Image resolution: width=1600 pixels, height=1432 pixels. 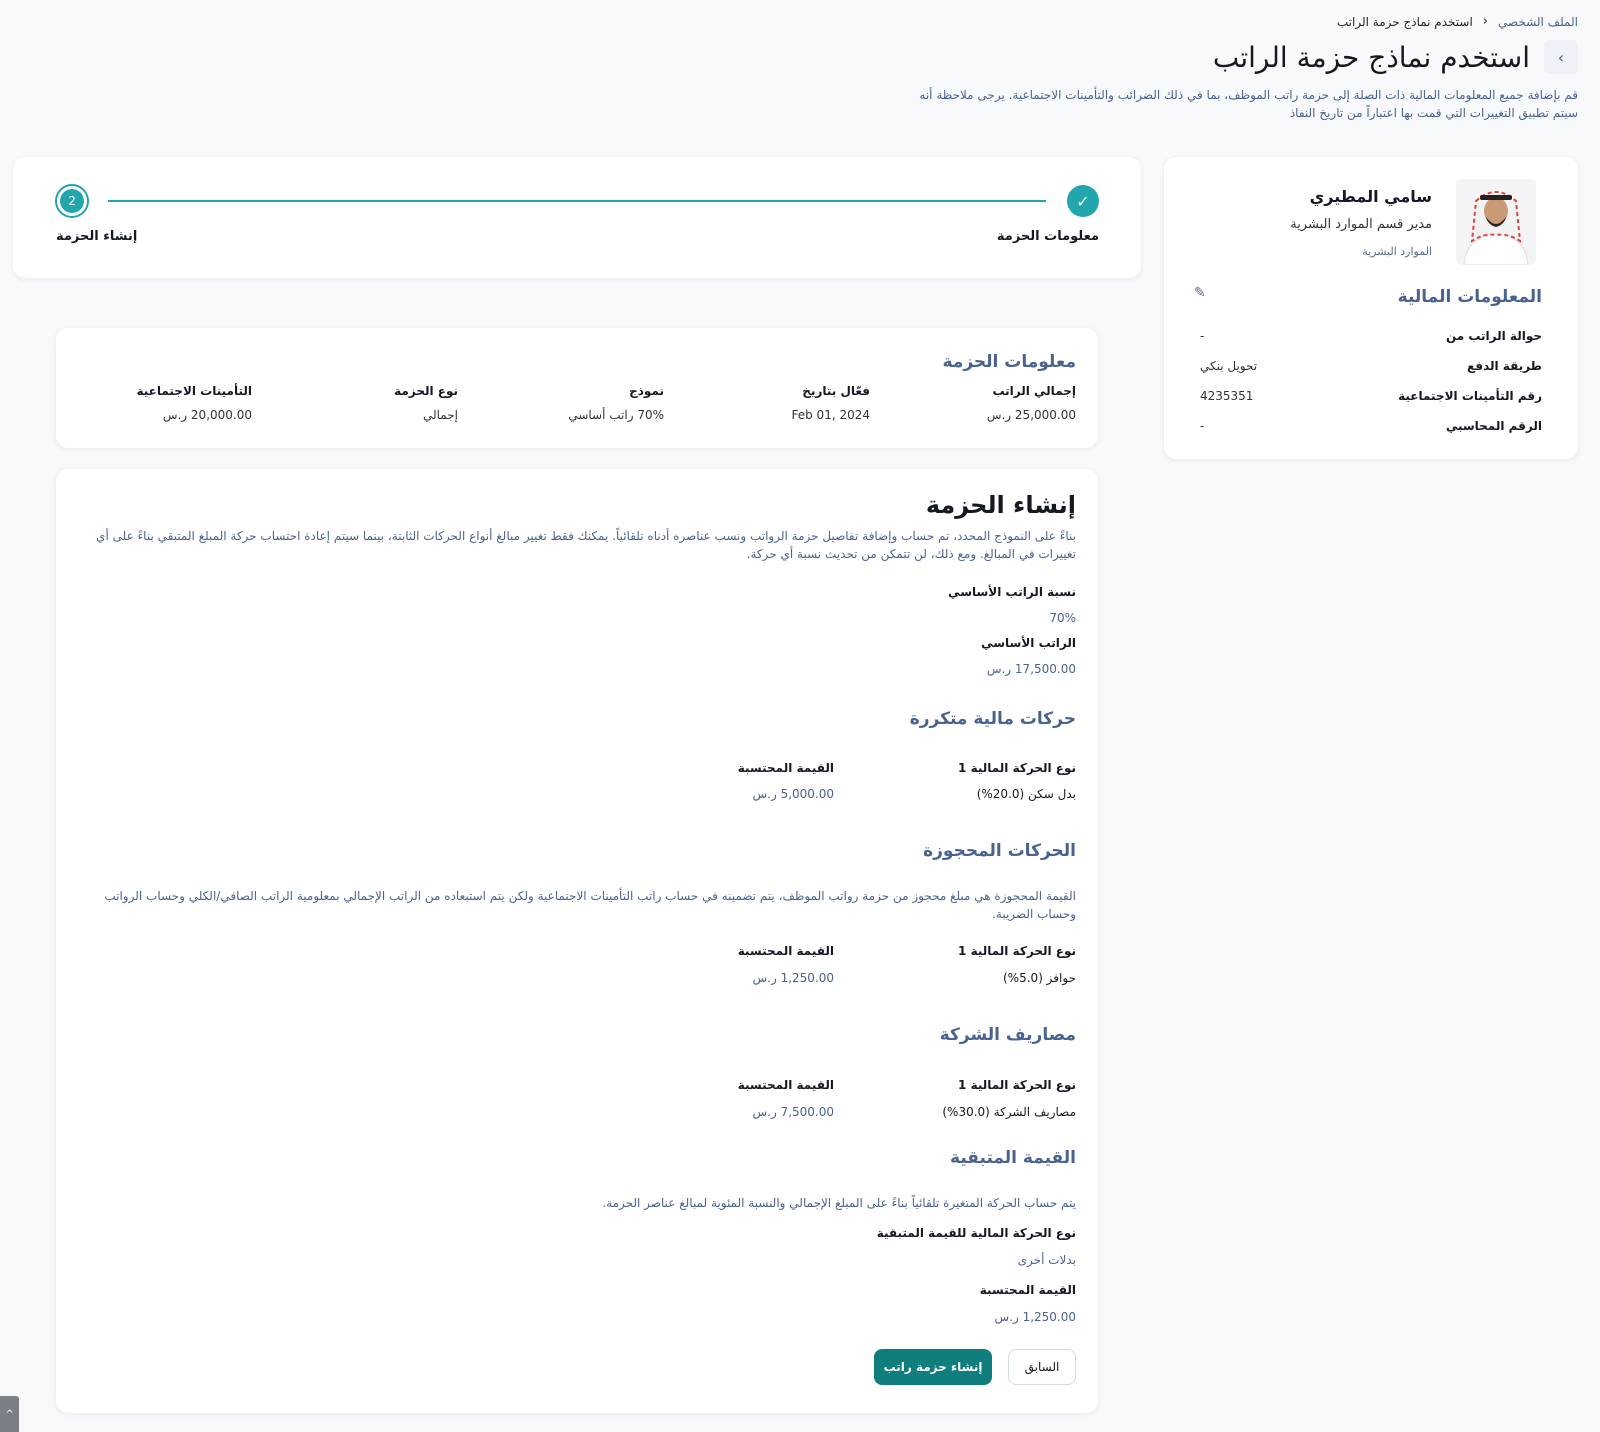 I want to click on reserved-calc-label: القيمة المحتسبة, so click(x=785, y=951).